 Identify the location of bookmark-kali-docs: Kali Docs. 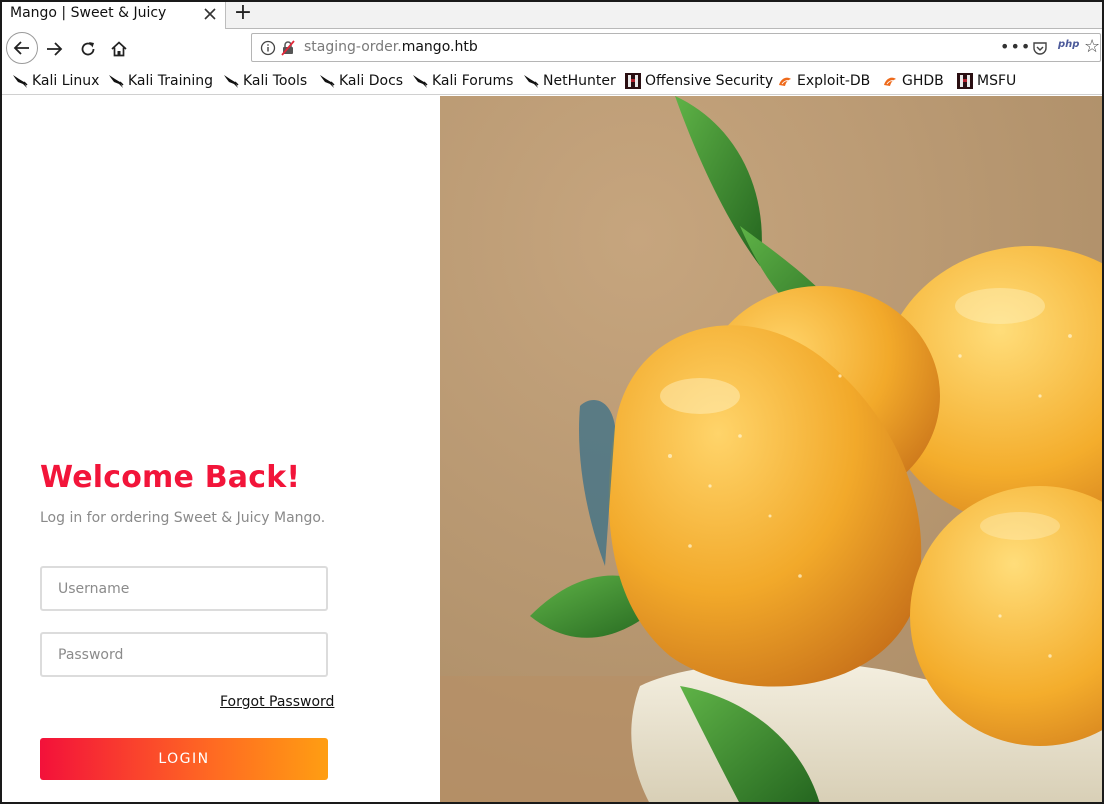
(361, 81).